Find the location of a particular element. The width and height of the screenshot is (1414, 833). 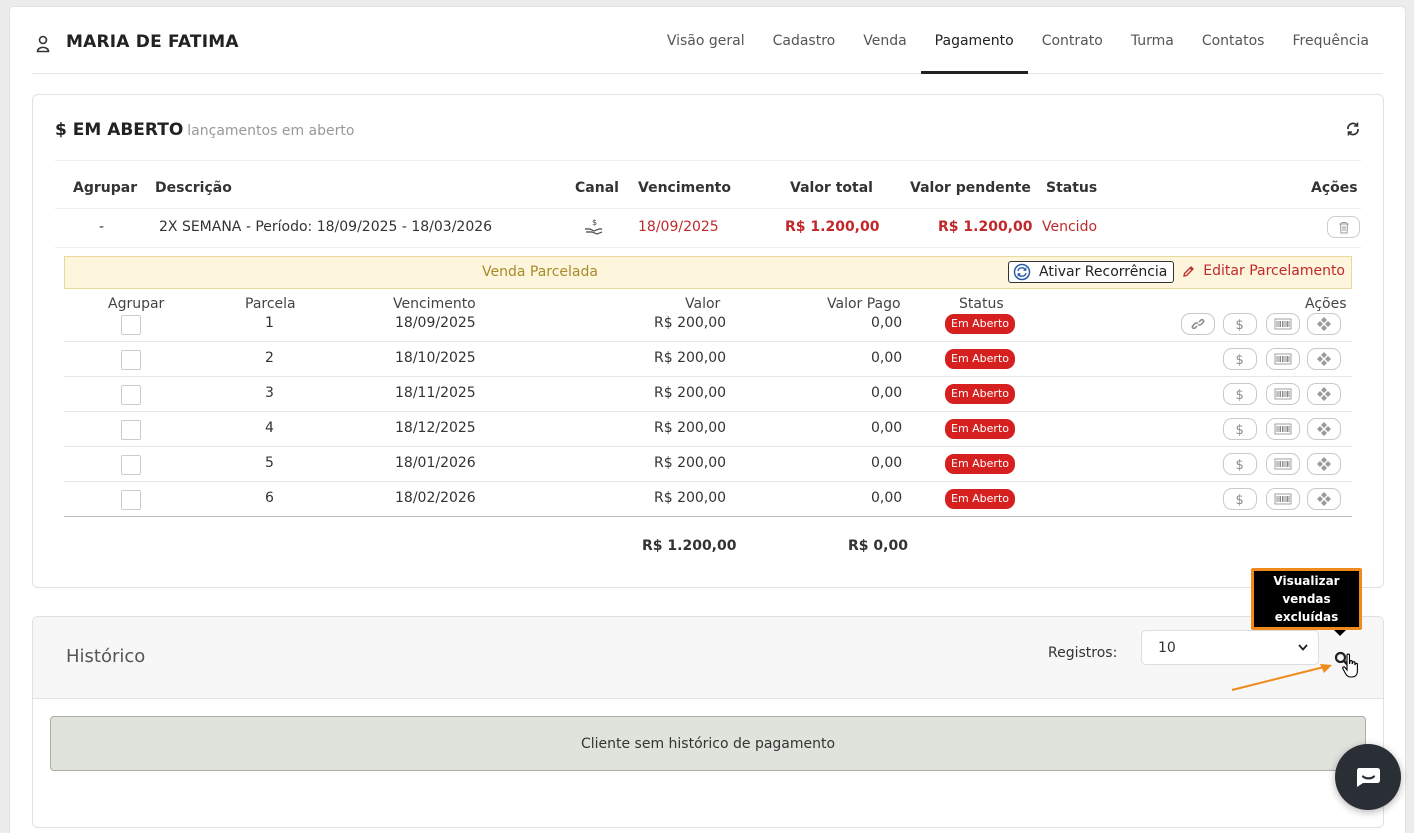

link-icon is located at coordinates (1198, 324).